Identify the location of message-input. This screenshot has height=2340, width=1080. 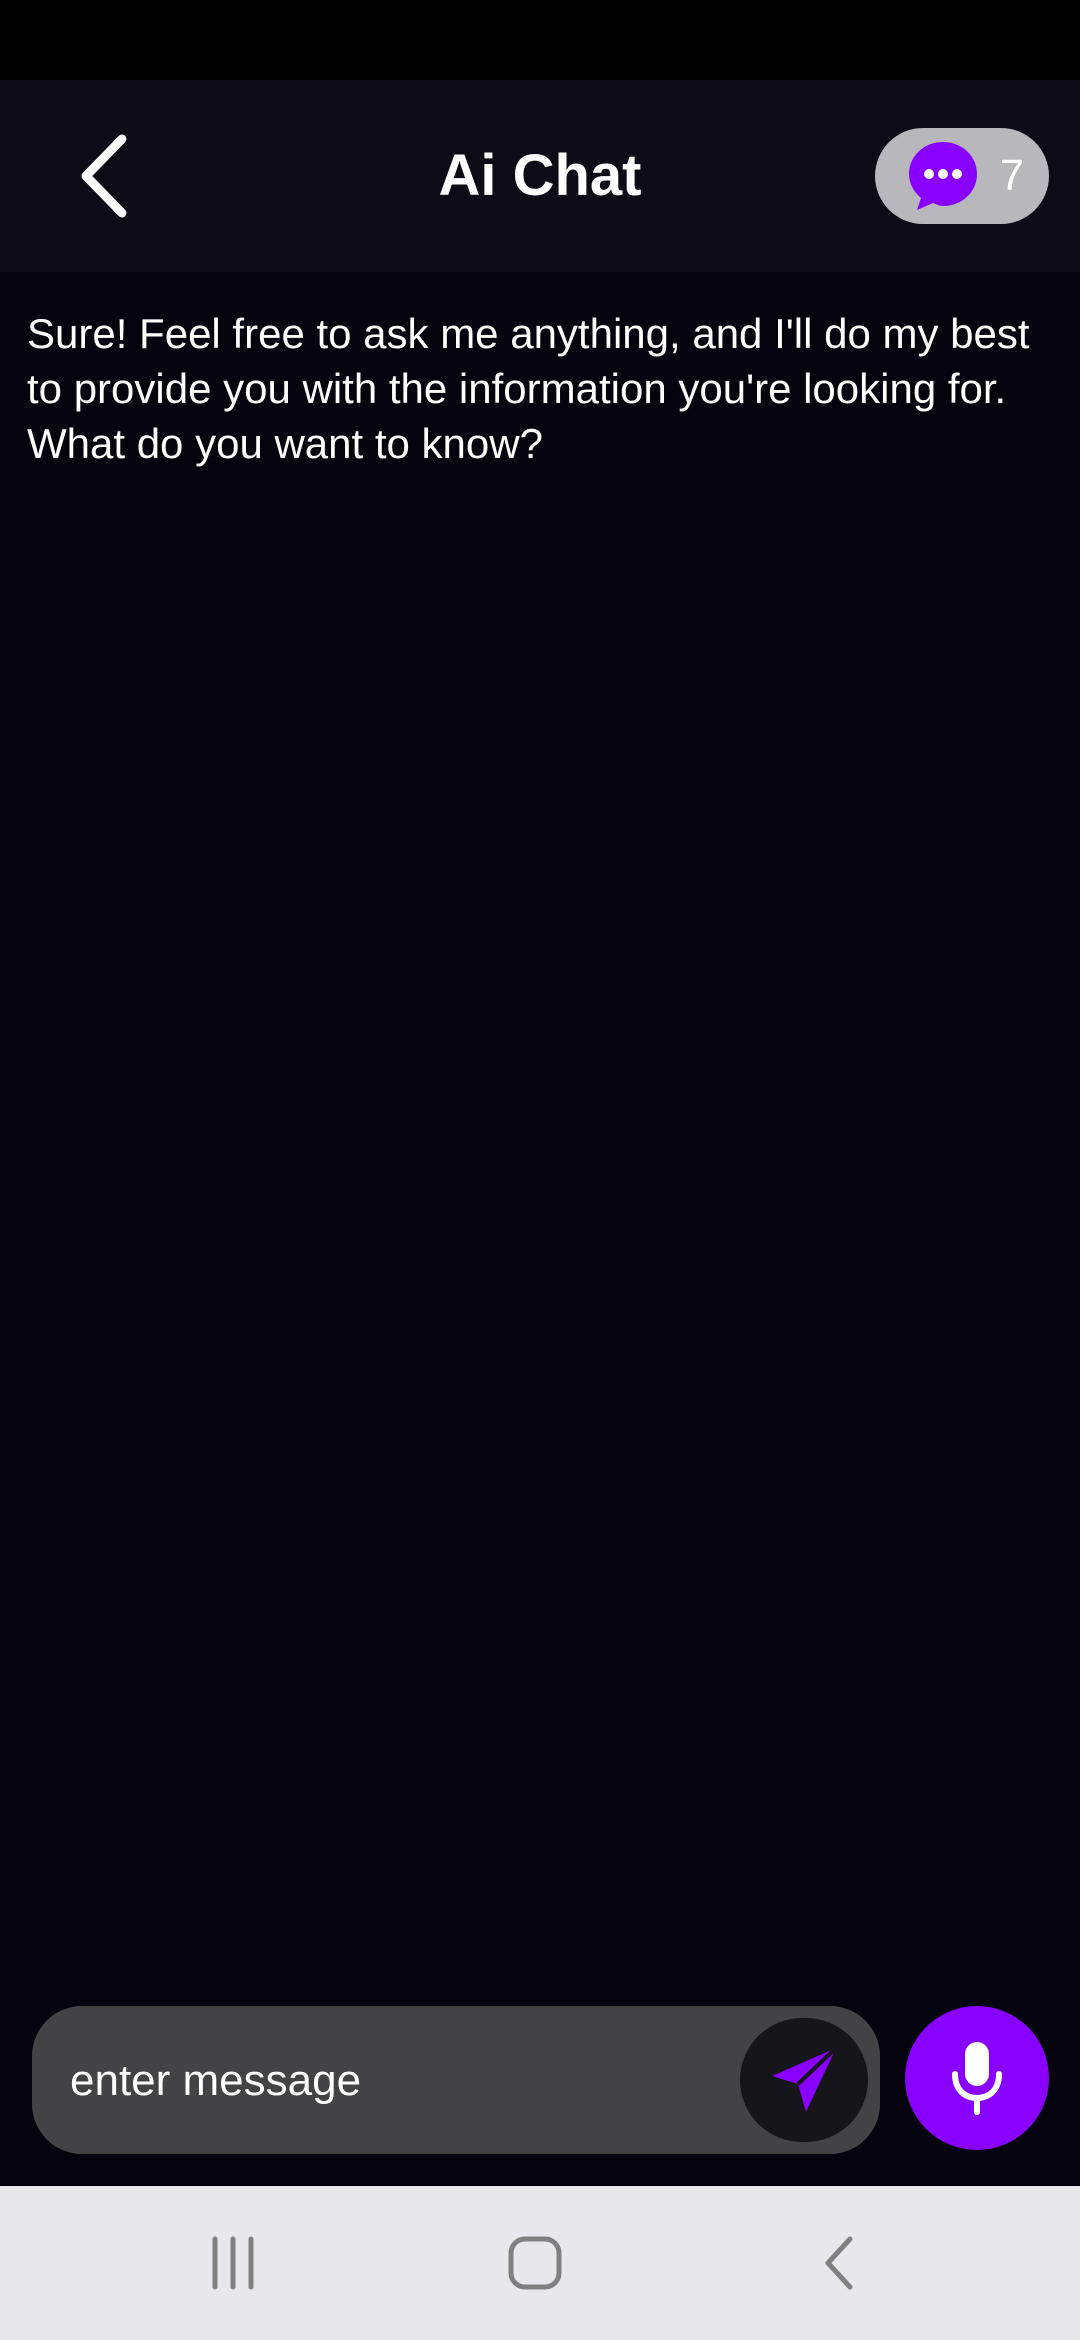
(410, 2081).